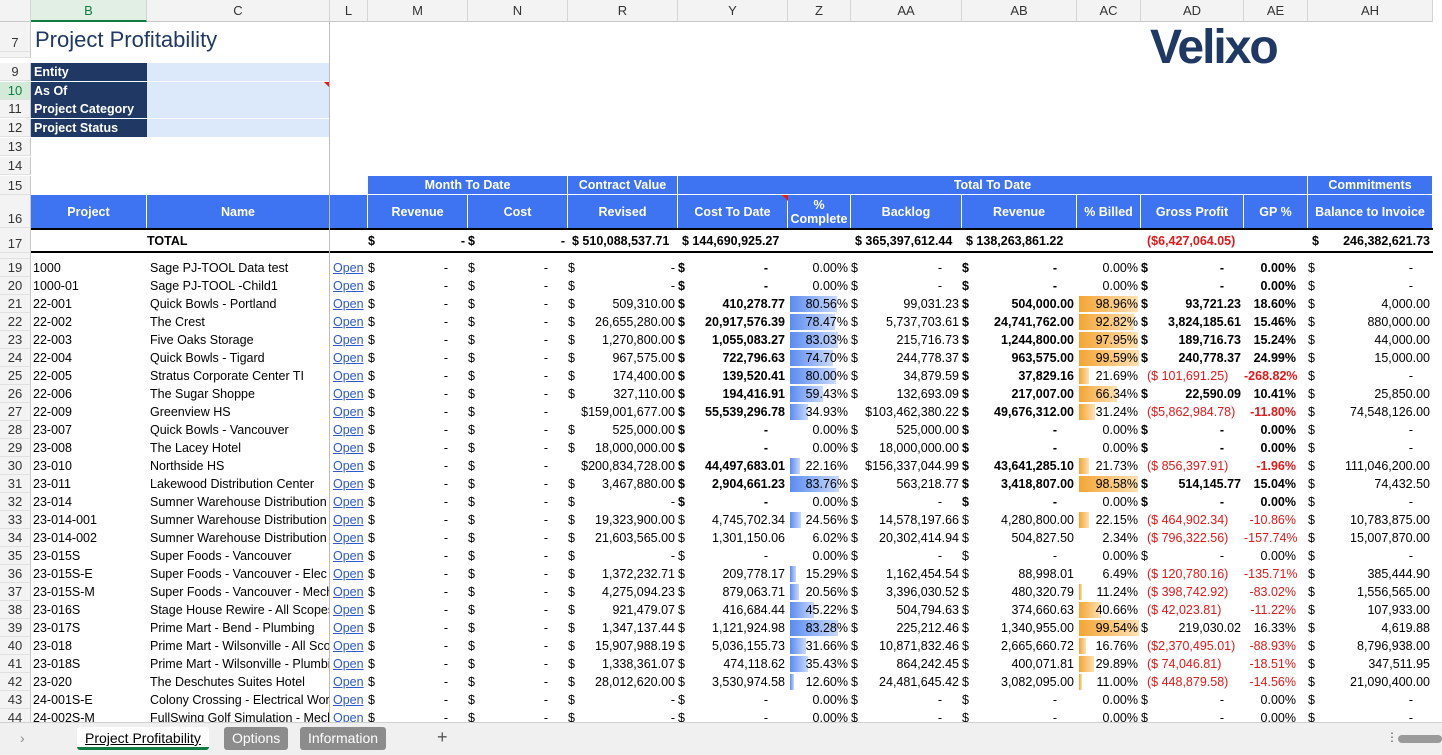  Describe the element at coordinates (15, 502) in the screenshot. I see `row-header: 32` at that location.